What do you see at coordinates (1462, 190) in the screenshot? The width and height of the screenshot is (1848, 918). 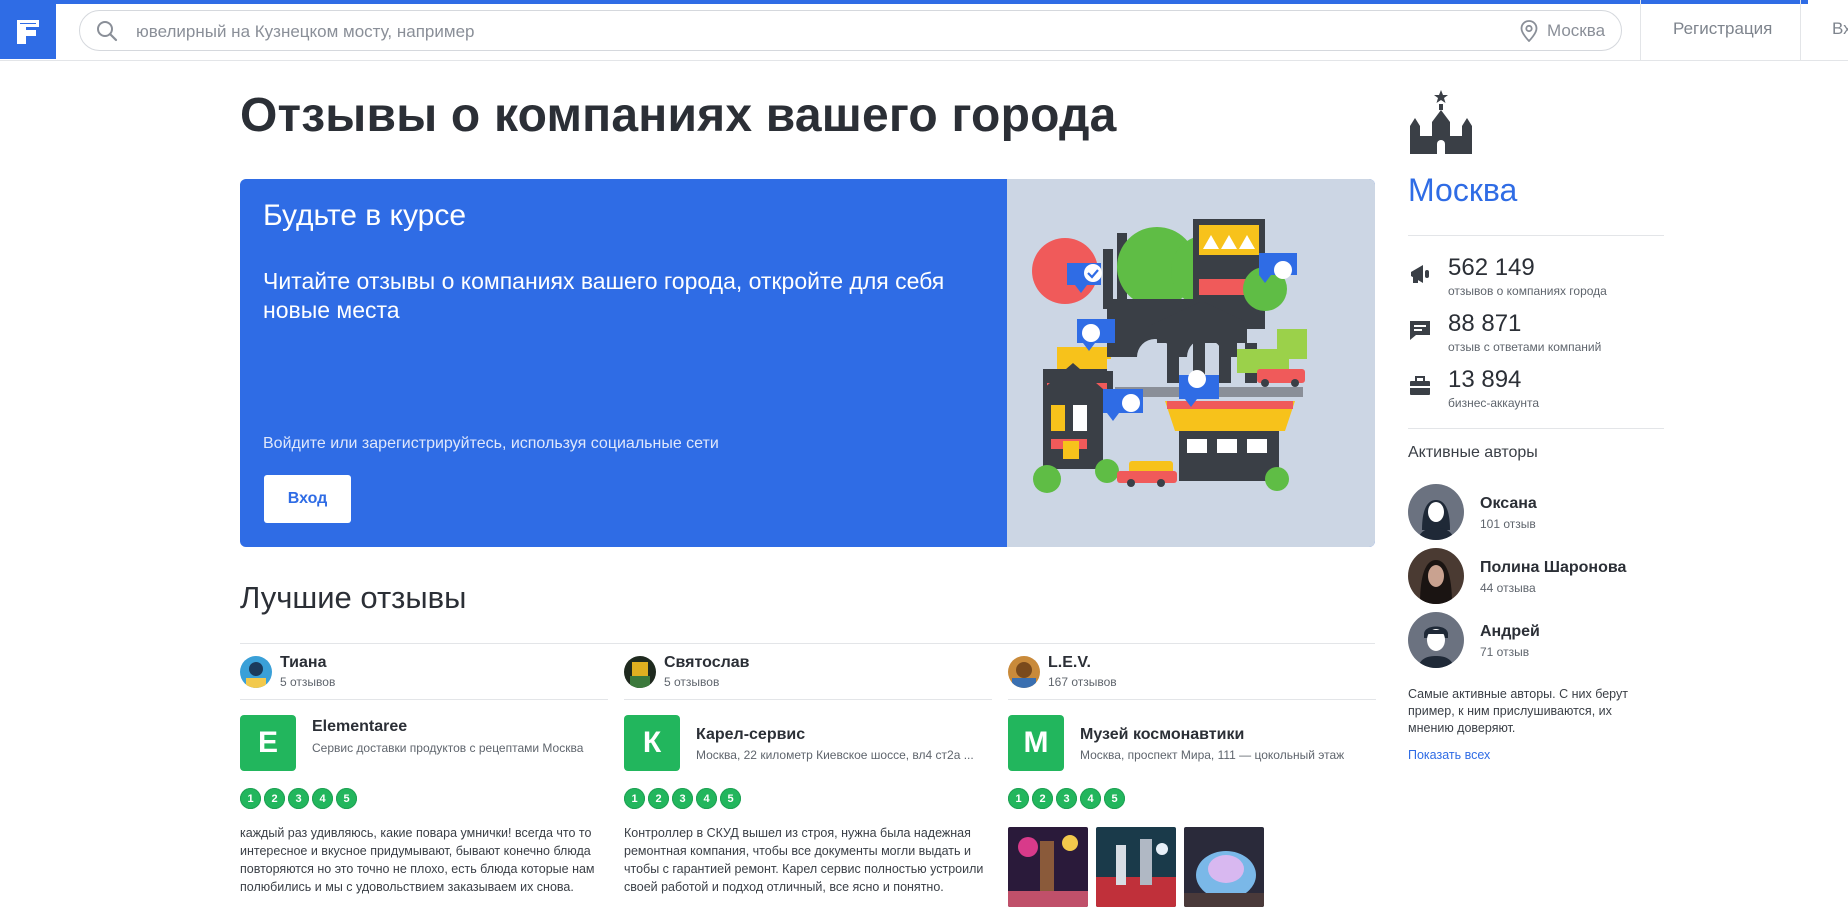 I see `sidebar-city: Москва` at bounding box center [1462, 190].